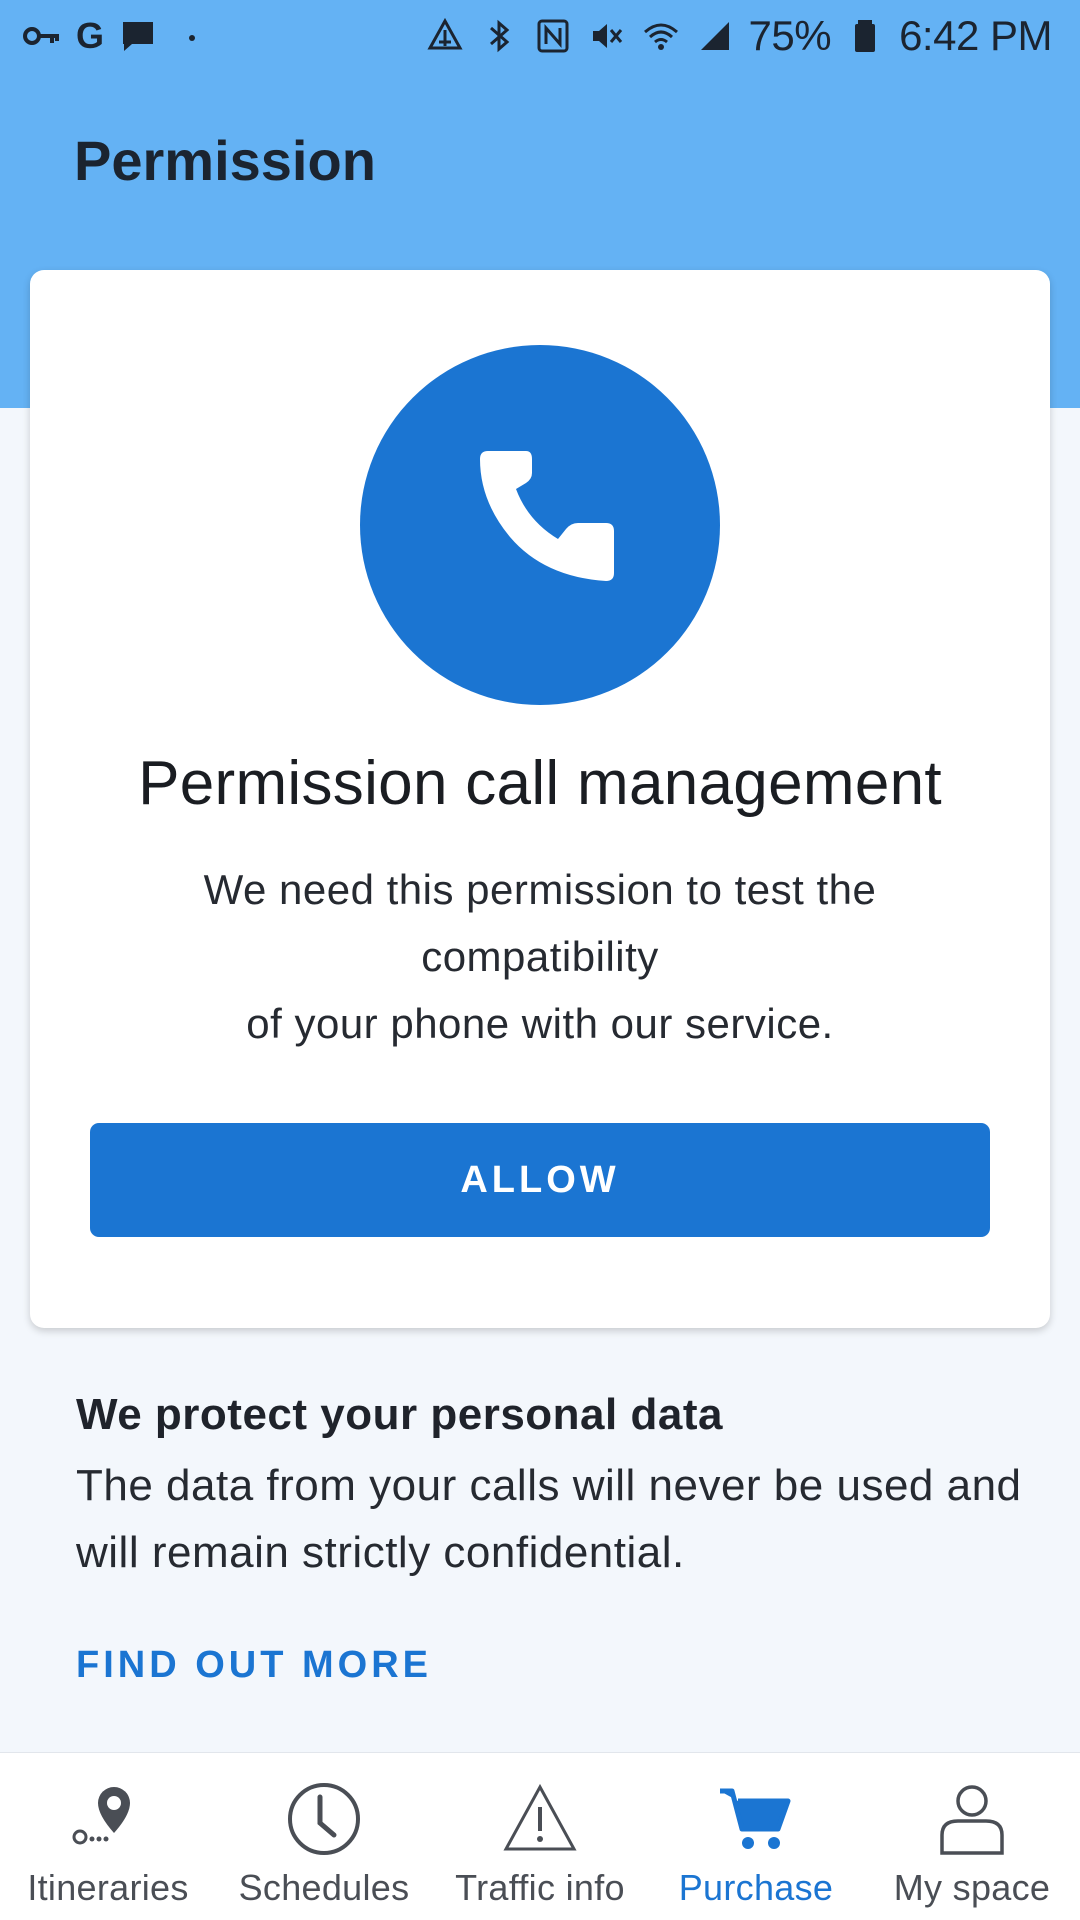 This screenshot has width=1080, height=1920. Describe the element at coordinates (540, 1180) in the screenshot. I see `allow-button: ALLOW` at that location.